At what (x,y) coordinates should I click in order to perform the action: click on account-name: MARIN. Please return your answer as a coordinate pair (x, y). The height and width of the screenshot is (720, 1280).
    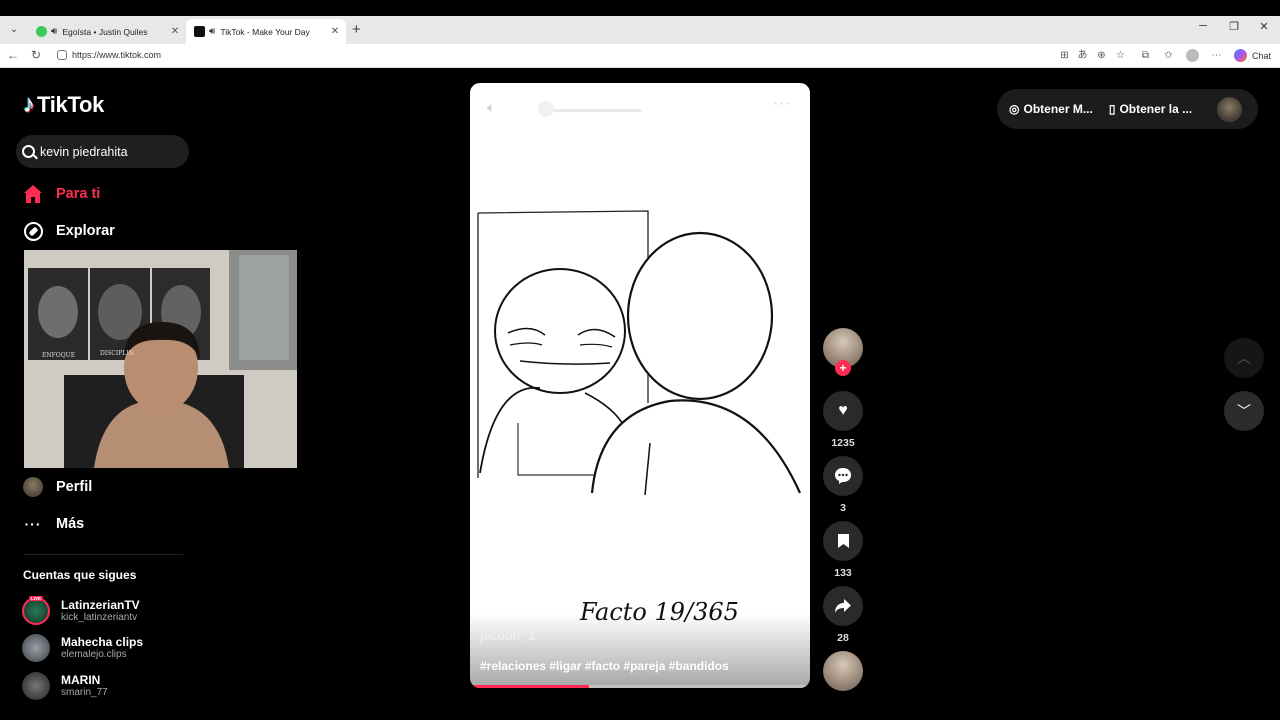
    Looking at the image, I should click on (81, 679).